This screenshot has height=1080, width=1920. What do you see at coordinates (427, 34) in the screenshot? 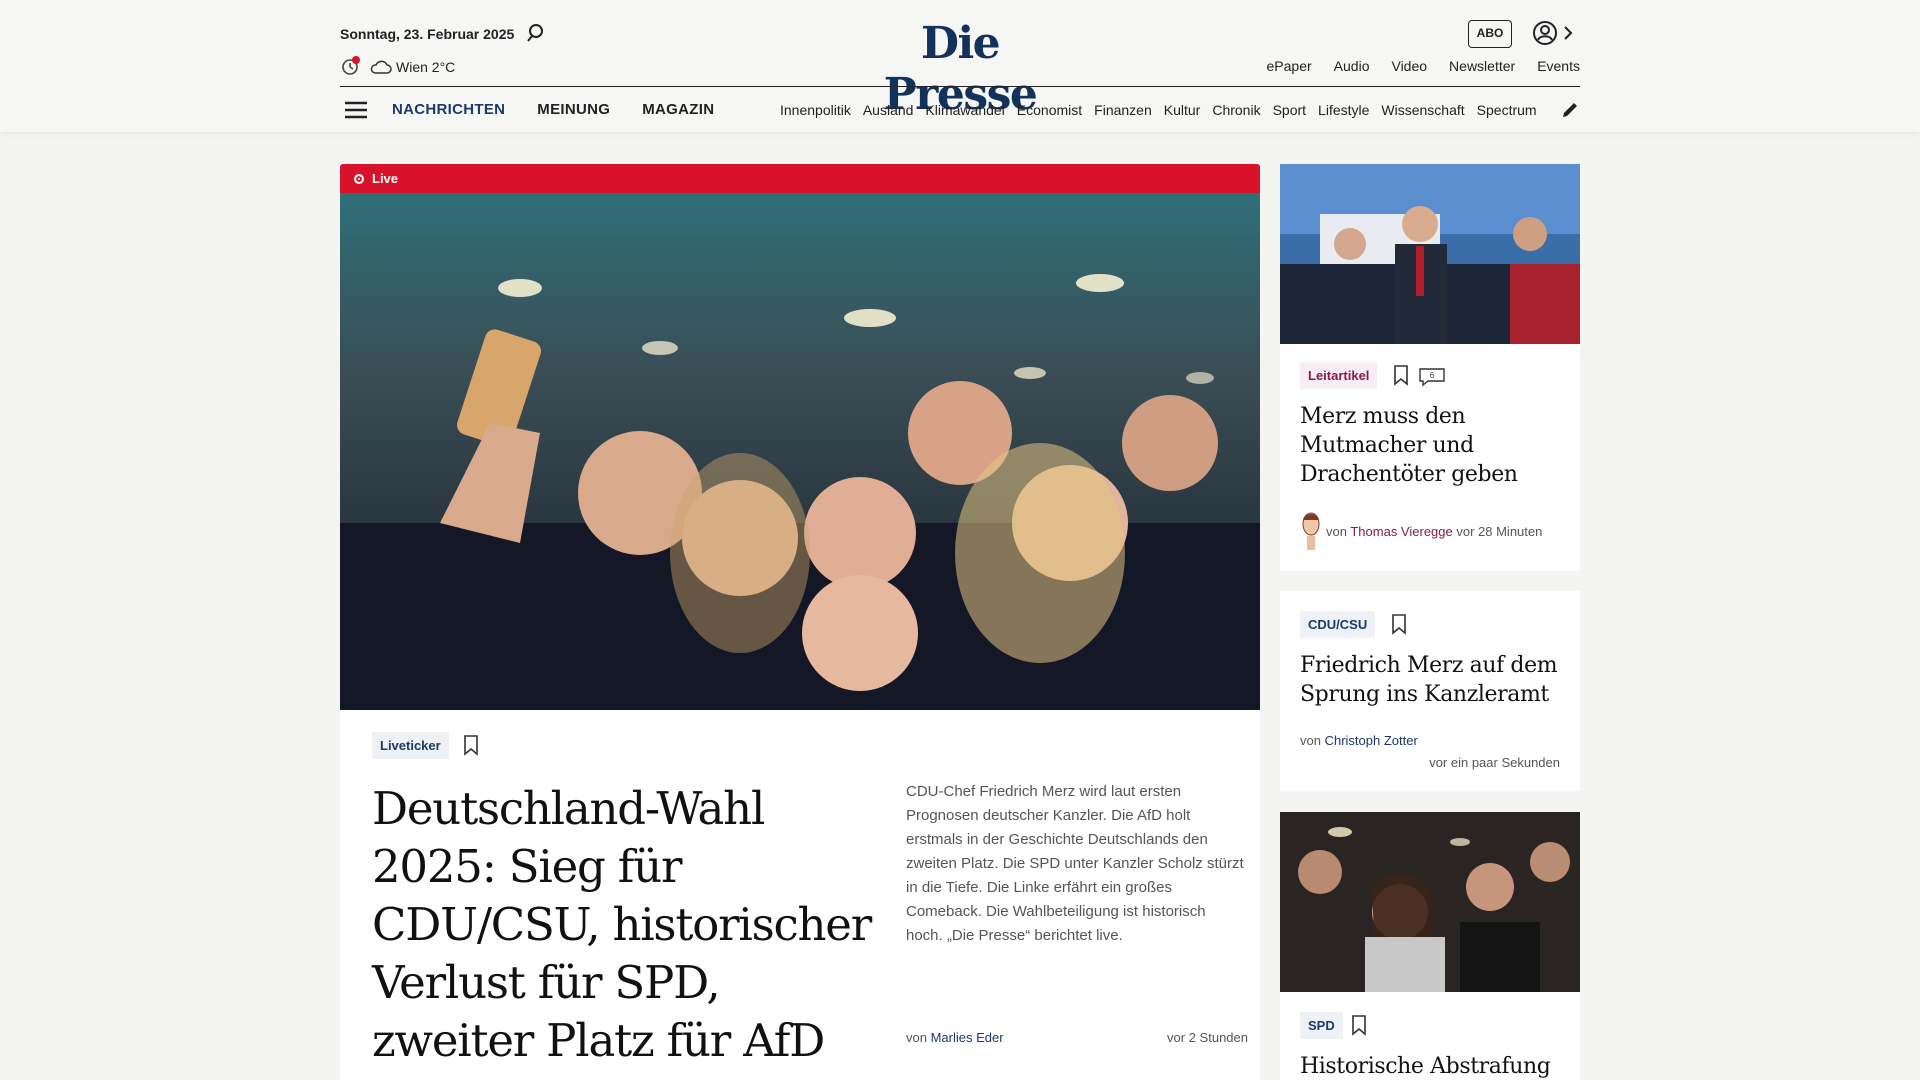
I see `current-date: Sonntag, 23. Februar 2025` at bounding box center [427, 34].